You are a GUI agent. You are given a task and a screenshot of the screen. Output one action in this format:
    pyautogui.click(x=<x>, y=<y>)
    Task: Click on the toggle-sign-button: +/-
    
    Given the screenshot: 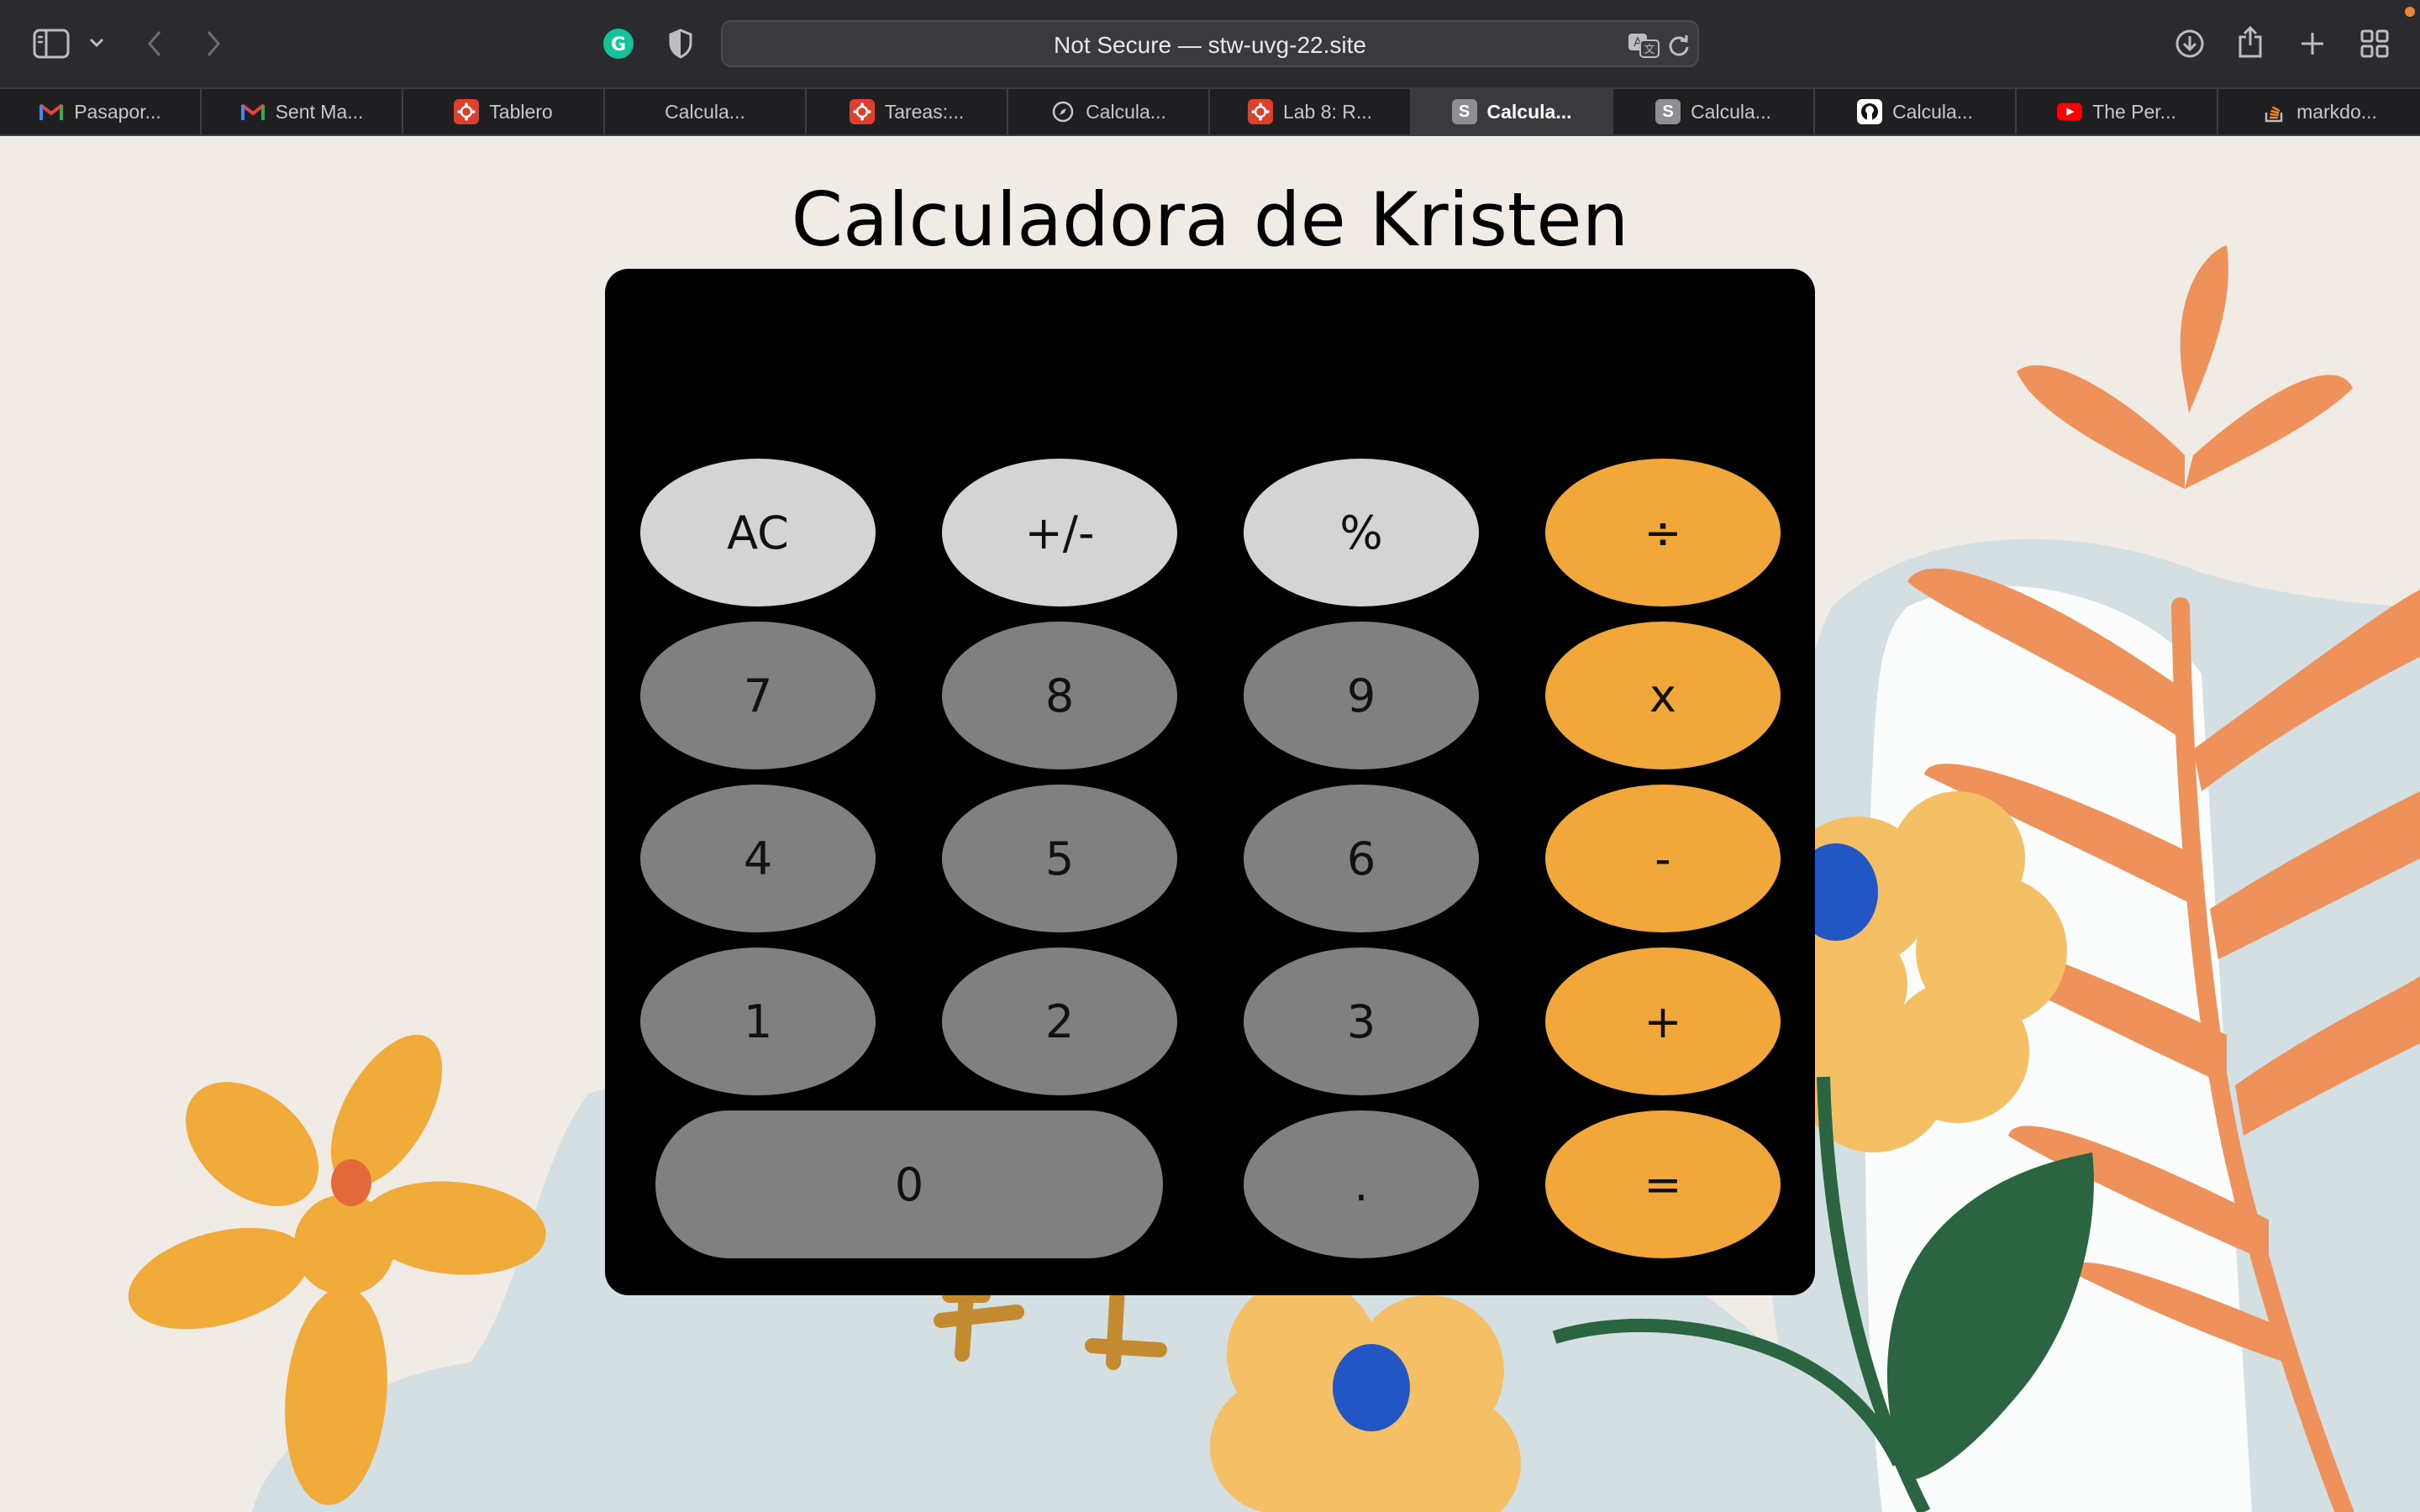 What is the action you would take?
    pyautogui.click(x=1059, y=532)
    